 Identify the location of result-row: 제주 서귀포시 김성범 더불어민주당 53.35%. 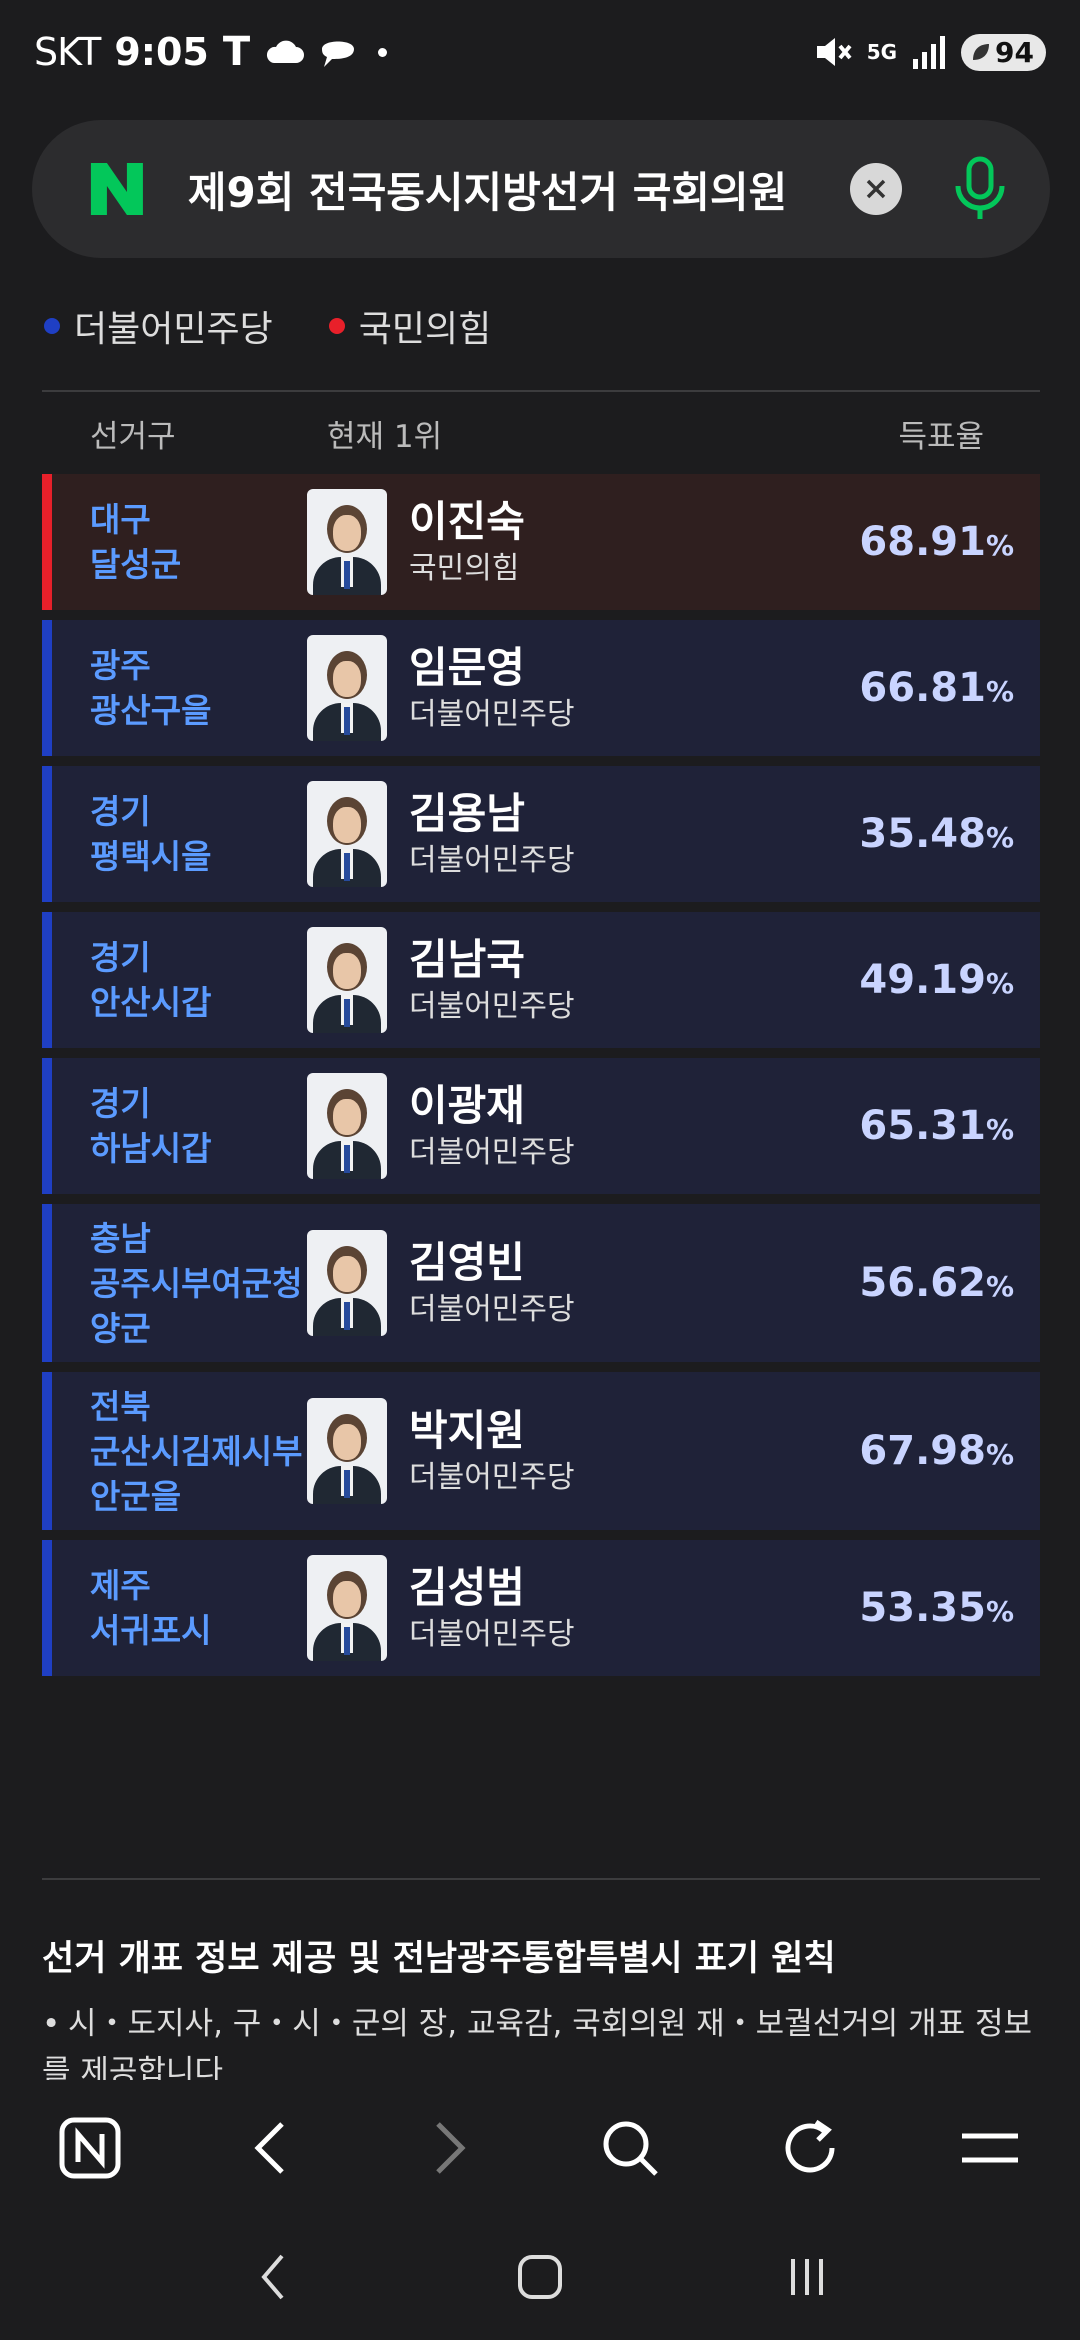
(541, 1608).